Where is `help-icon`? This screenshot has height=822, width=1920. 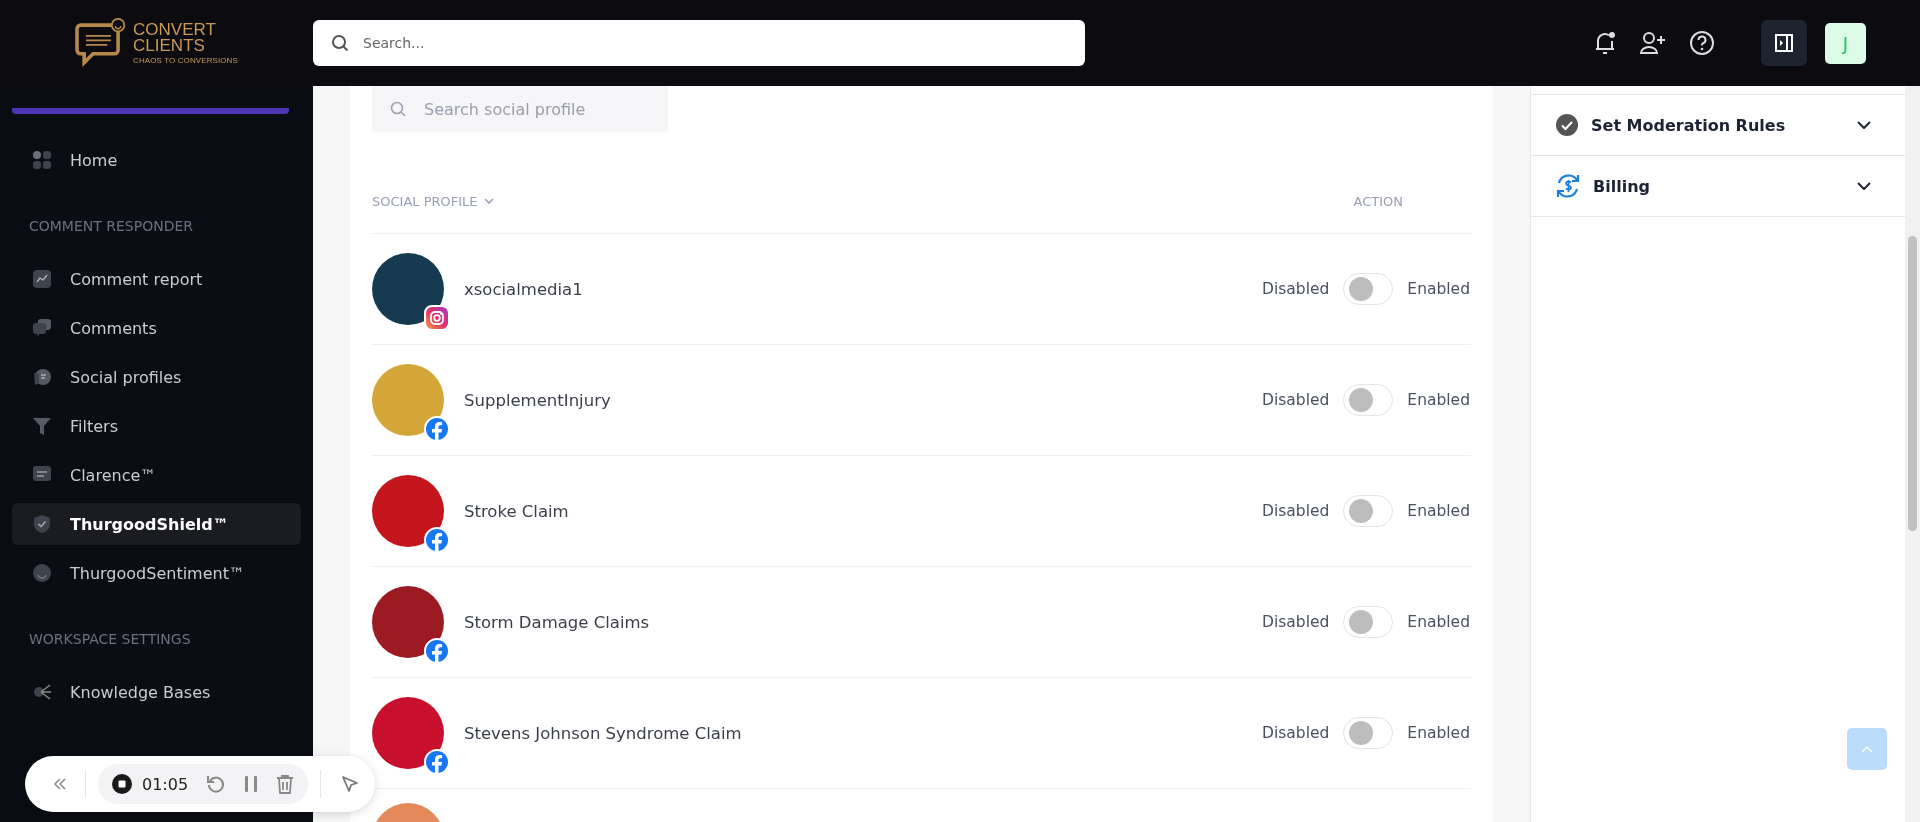 help-icon is located at coordinates (1702, 43).